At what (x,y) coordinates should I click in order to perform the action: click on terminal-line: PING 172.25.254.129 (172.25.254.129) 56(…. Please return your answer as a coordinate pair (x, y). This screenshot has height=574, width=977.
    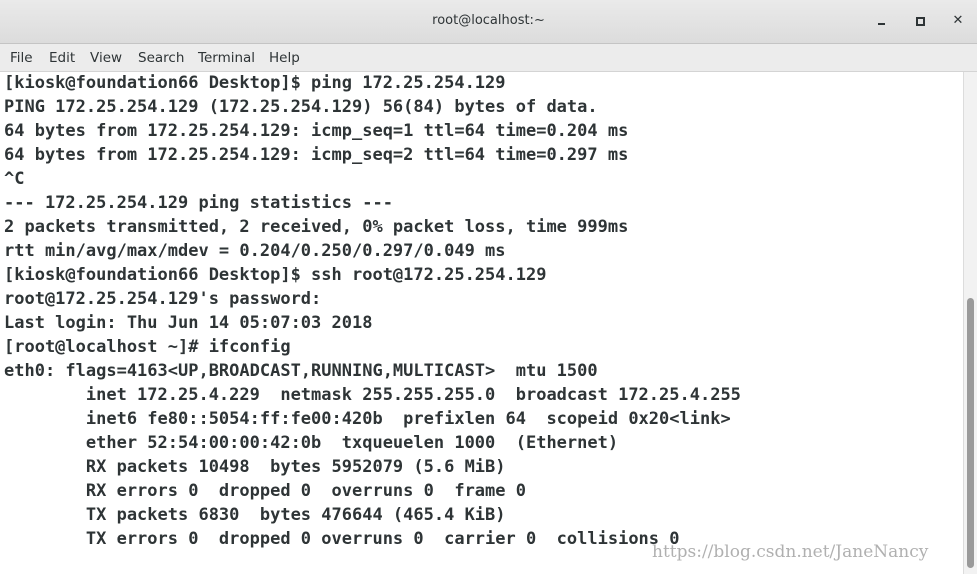
    Looking at the image, I should click on (301, 107).